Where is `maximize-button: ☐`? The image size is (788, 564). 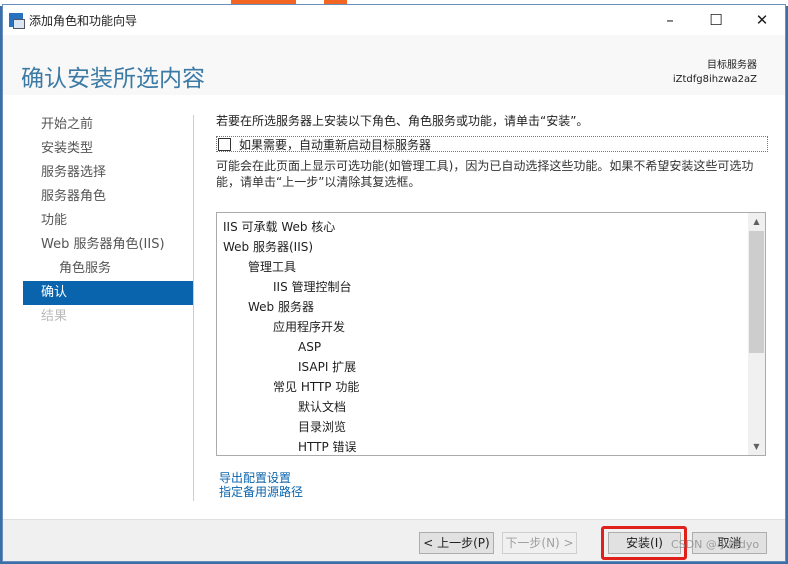
maximize-button: ☐ is located at coordinates (716, 20).